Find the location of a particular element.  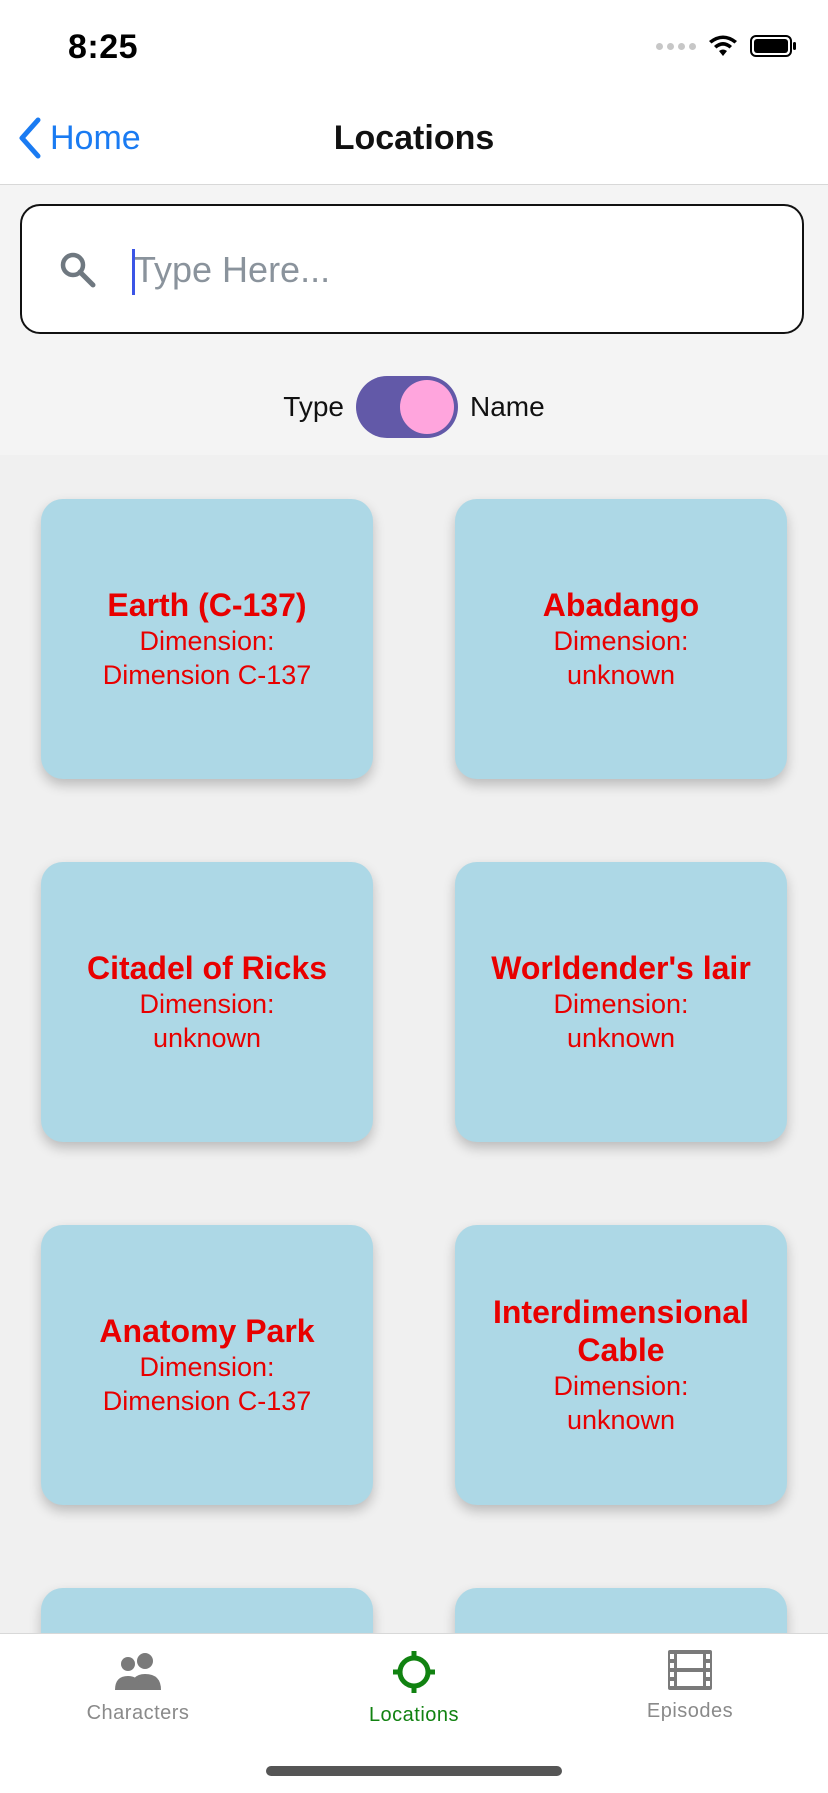

location-card: Earth (C-137) Dimension: Dimension C-137 is located at coordinates (207, 639).